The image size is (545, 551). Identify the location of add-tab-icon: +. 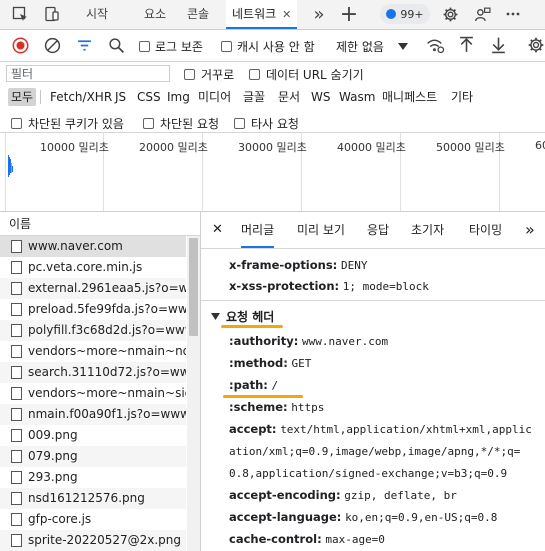
(349, 14).